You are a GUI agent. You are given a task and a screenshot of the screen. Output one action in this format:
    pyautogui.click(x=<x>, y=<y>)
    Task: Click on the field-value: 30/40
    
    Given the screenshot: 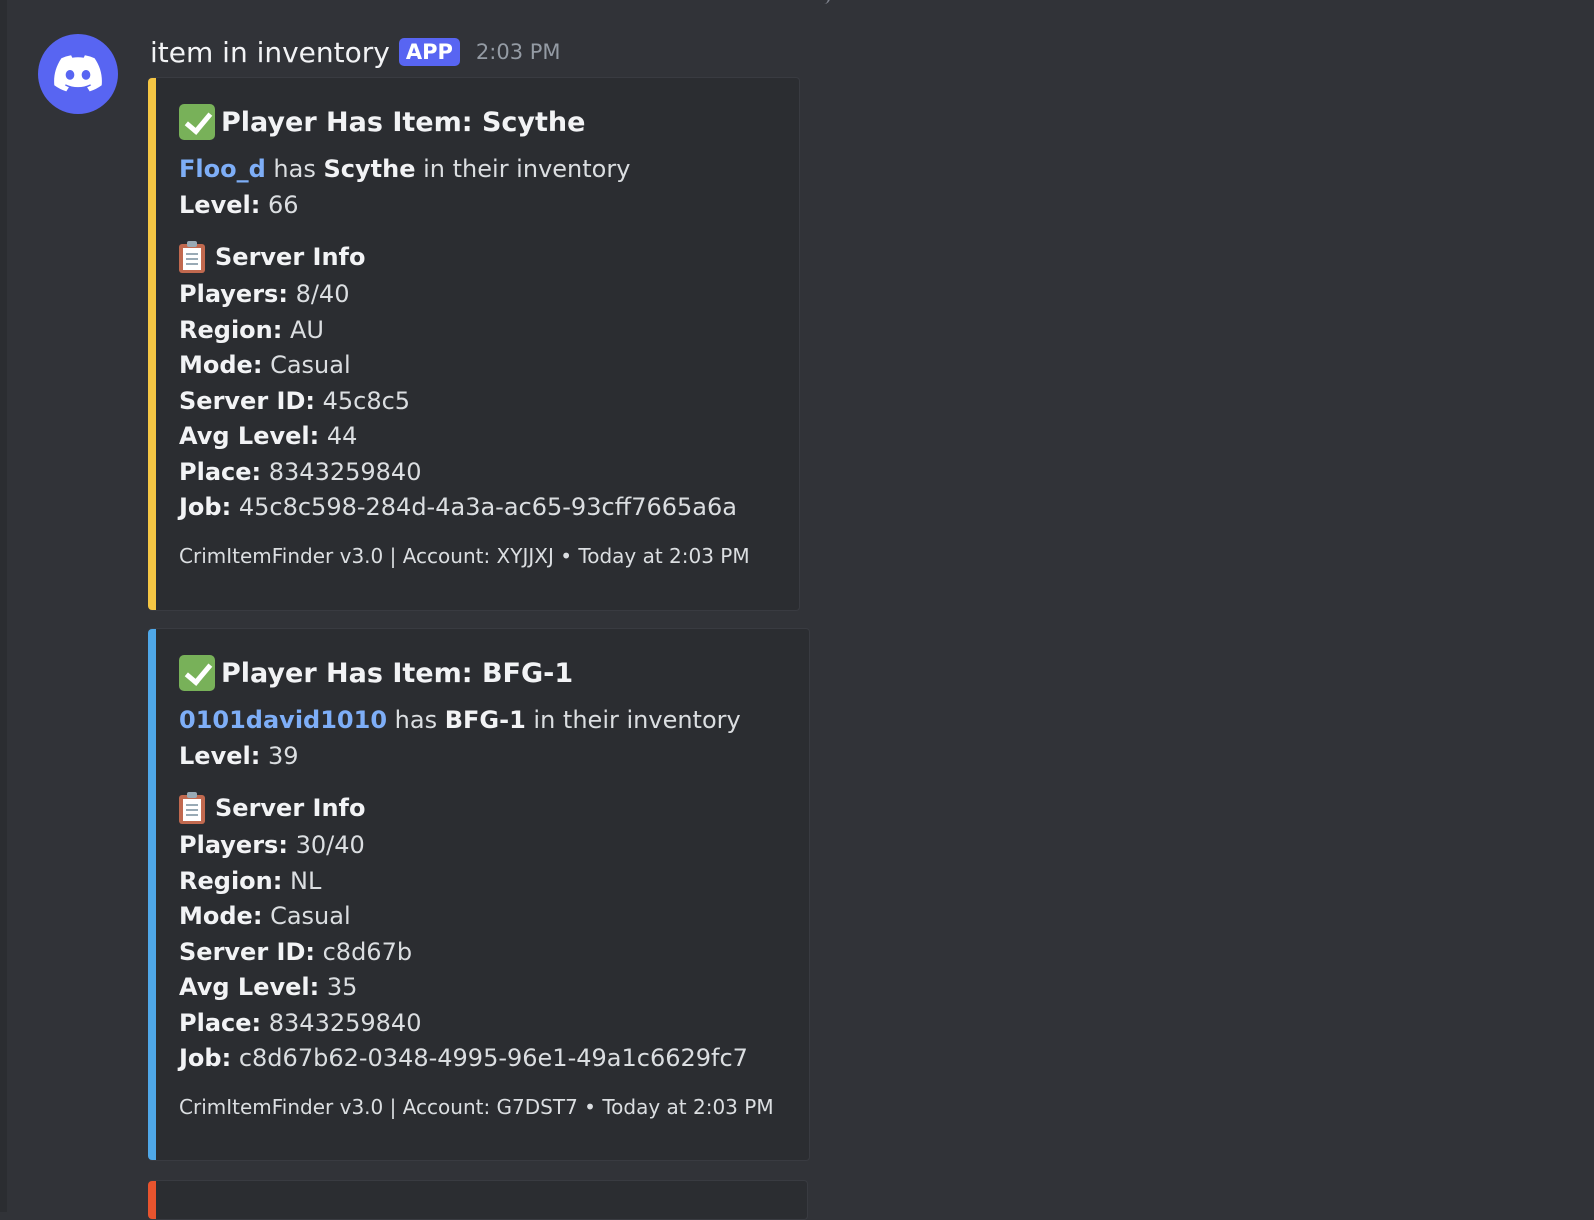 What is the action you would take?
    pyautogui.click(x=330, y=845)
    